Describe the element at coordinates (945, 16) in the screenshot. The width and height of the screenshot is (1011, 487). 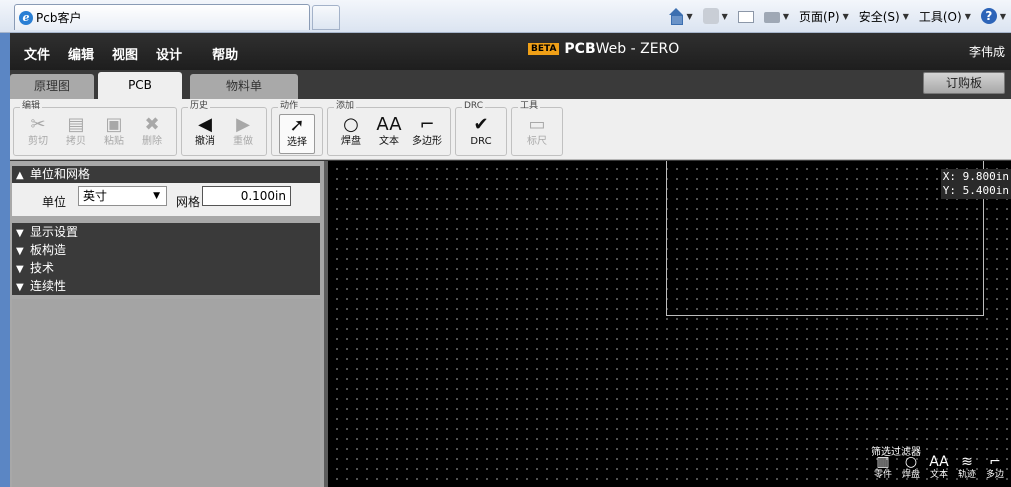
I see `tools-menu: 工具(O) ▼` at that location.